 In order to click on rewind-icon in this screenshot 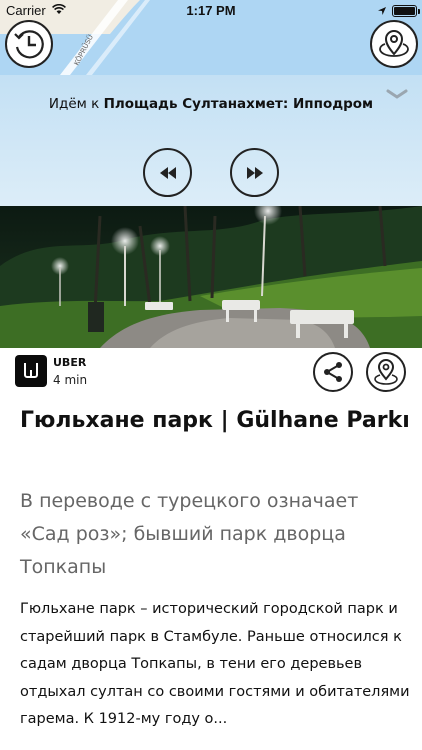, I will do `click(167, 172)`.